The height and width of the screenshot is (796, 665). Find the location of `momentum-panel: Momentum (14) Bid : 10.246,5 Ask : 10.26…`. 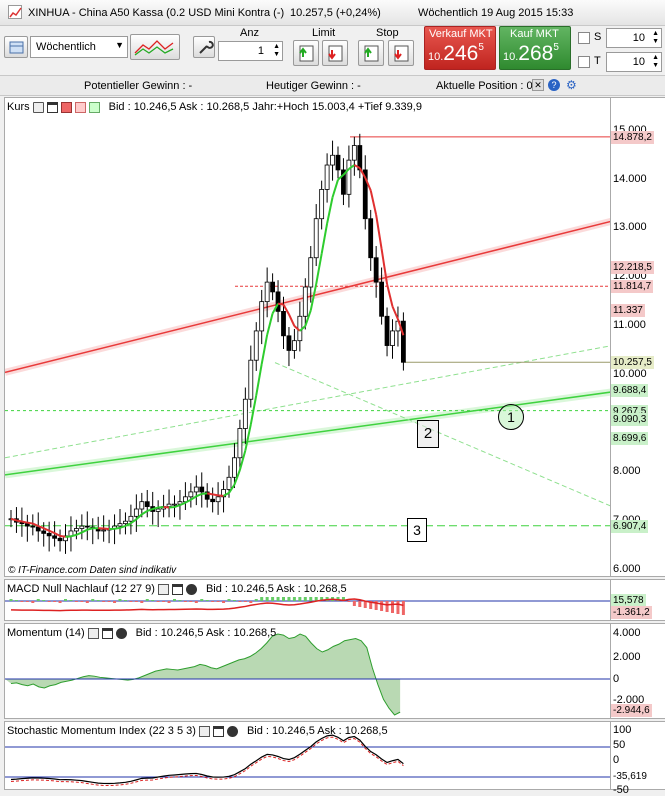

momentum-panel: Momentum (14) Bid : 10.246,5 Ask : 10.26… is located at coordinates (307, 671).